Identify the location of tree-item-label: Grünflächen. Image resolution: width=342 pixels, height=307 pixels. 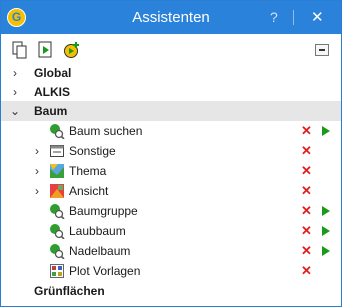
(69, 291).